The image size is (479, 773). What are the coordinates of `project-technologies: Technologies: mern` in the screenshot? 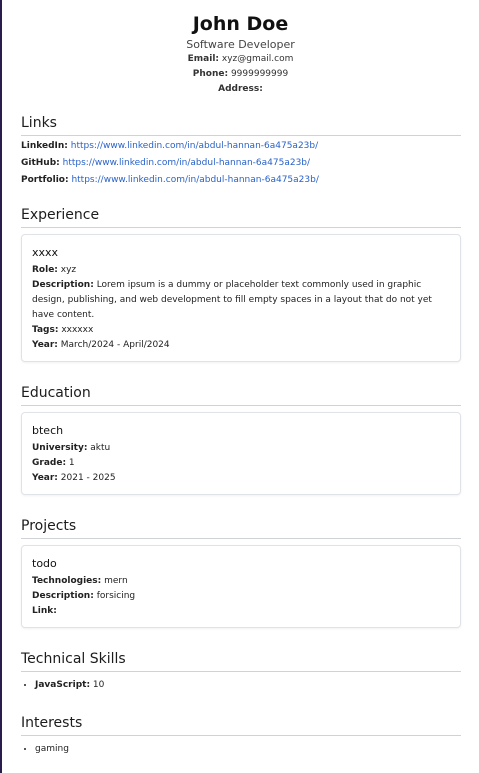 It's located at (241, 581).